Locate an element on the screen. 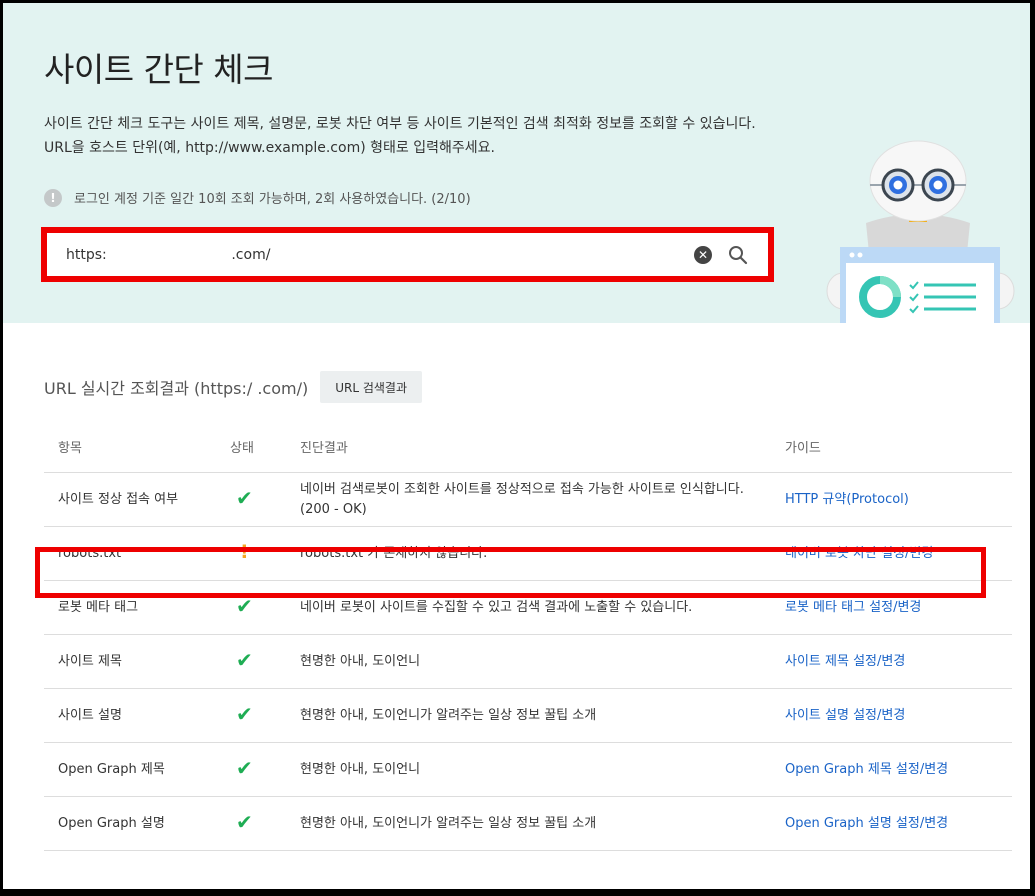 The image size is (1035, 896). table-row: 사이트 제목 ✔ 현명한 아내, 도이언니 사이트 제목 설정/변경 is located at coordinates (528, 661).